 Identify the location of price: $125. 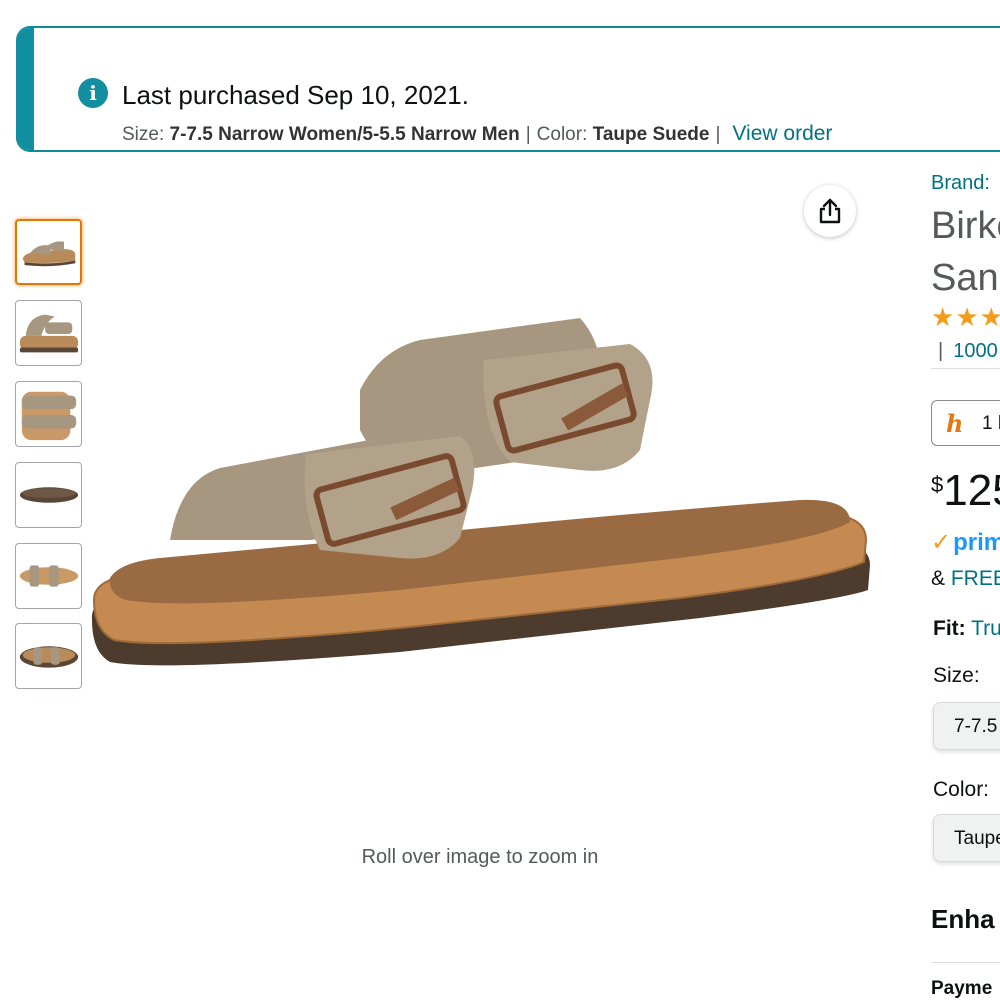
(965, 491).